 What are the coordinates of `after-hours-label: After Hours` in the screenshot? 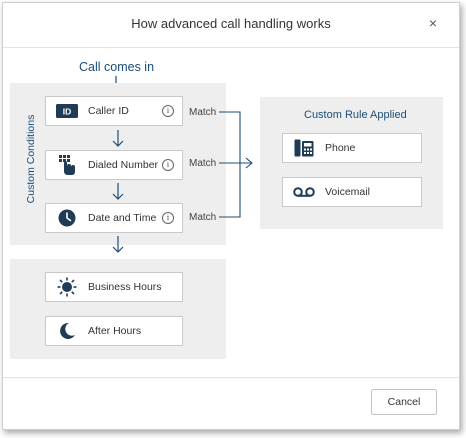 It's located at (115, 331).